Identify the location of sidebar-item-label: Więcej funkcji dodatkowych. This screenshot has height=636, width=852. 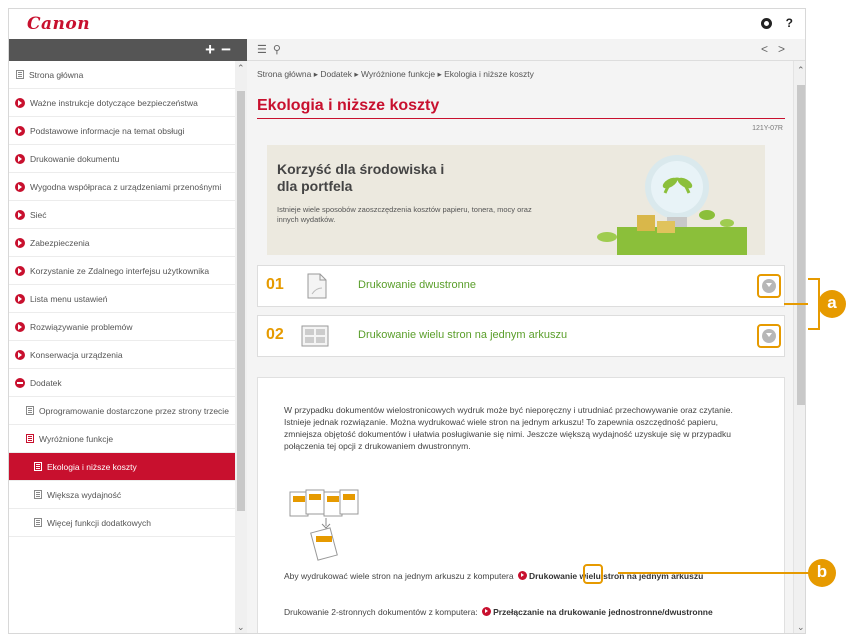
(99, 523).